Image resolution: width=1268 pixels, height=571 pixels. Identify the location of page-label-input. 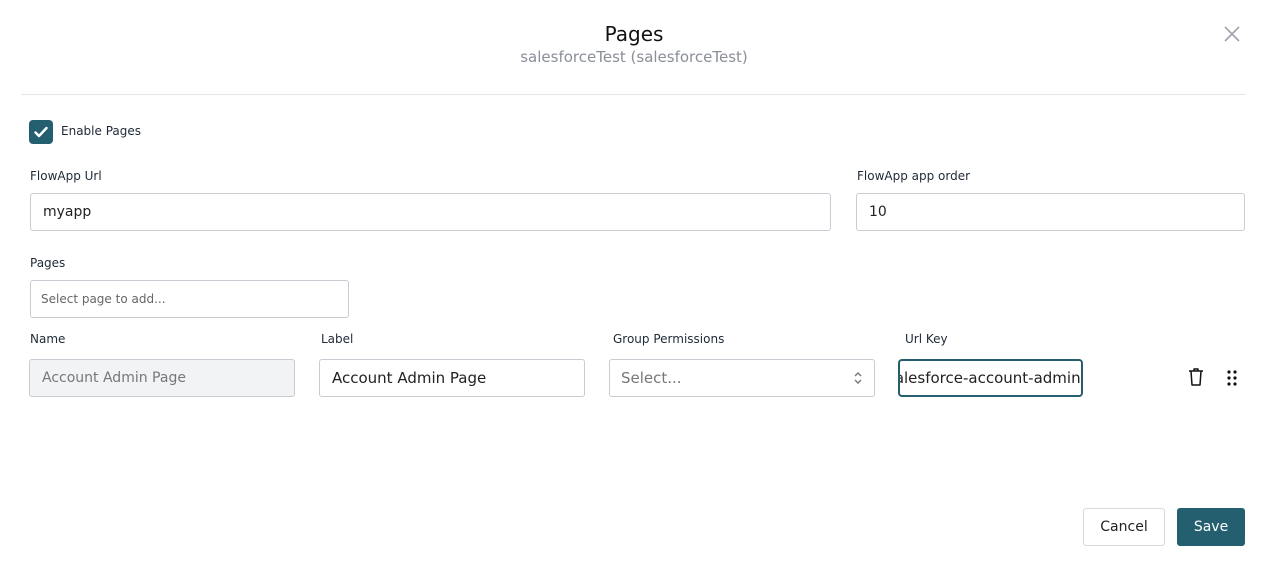
(452, 378).